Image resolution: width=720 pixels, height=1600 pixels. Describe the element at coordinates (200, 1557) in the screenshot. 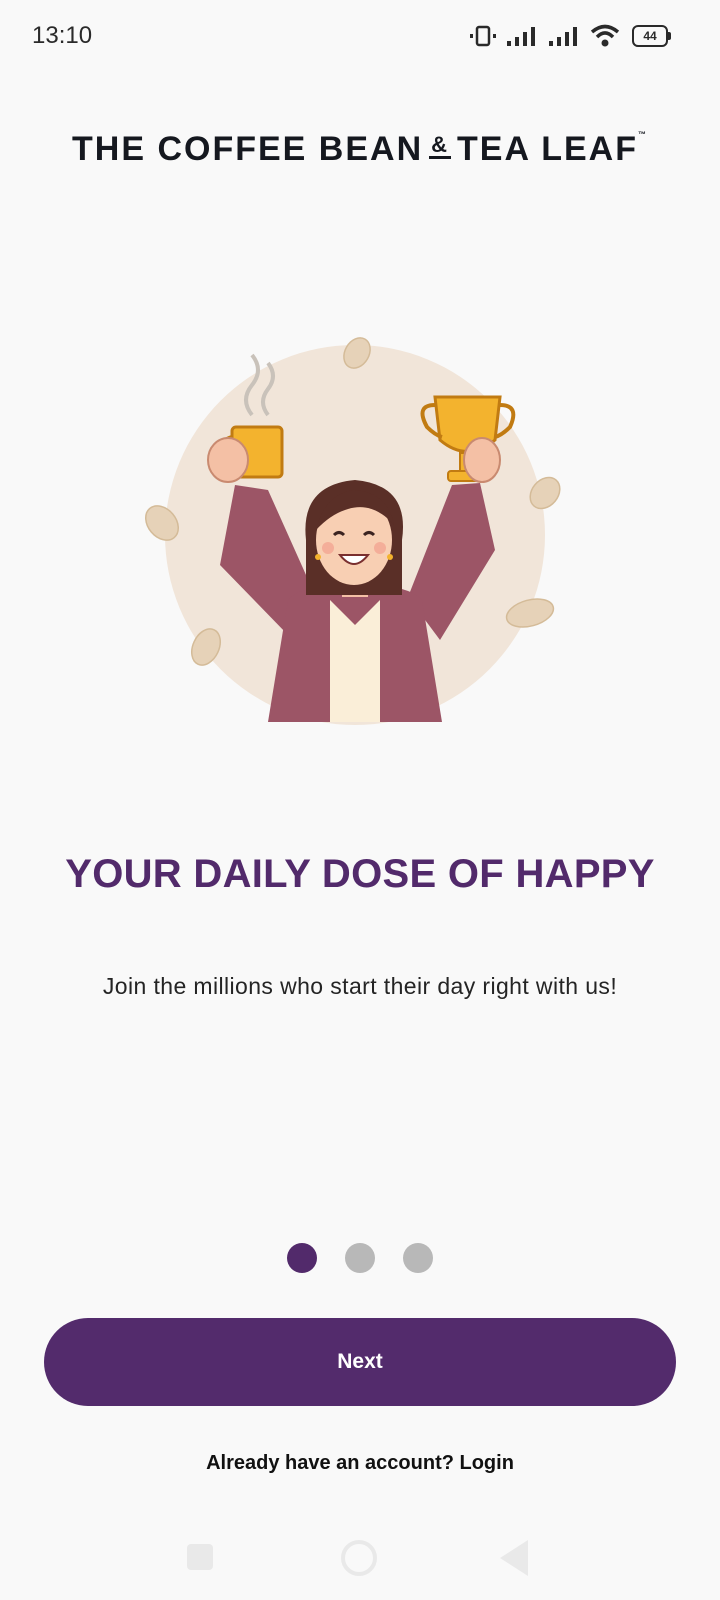

I see `recents-icon` at that location.